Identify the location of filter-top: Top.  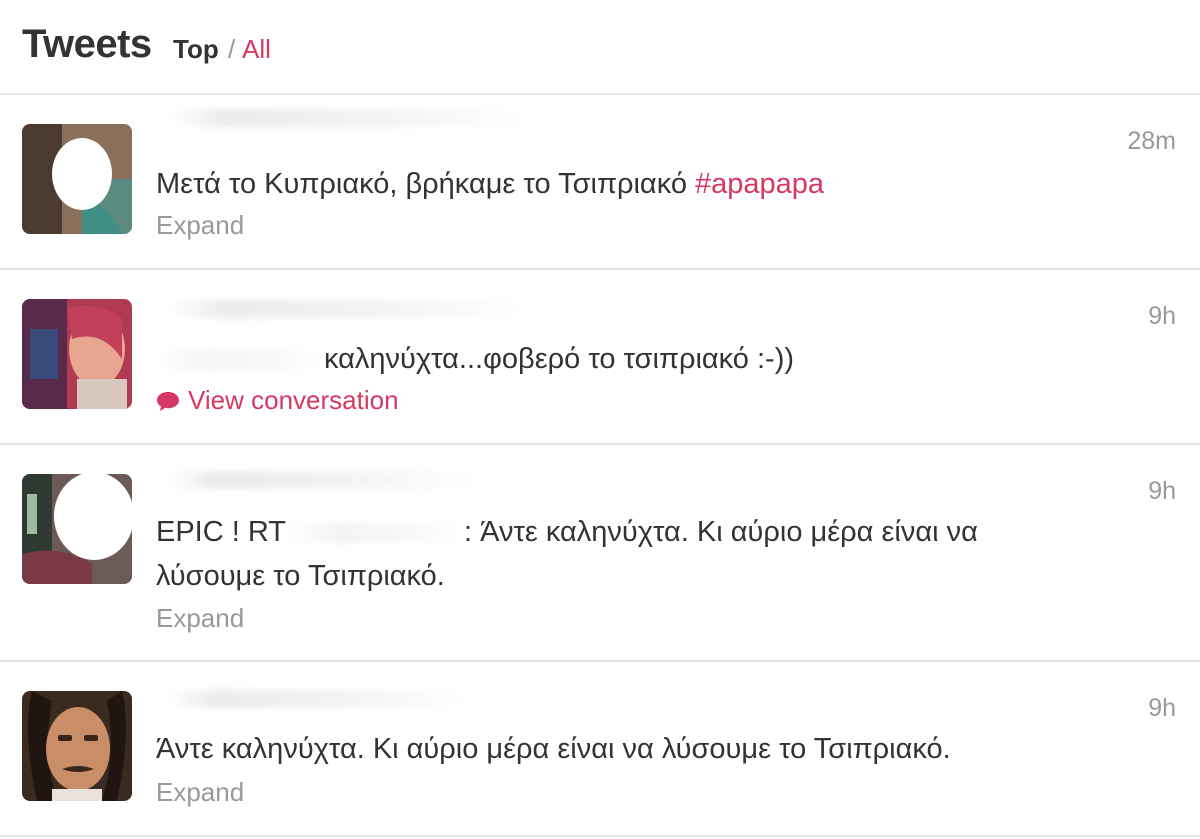
(196, 49).